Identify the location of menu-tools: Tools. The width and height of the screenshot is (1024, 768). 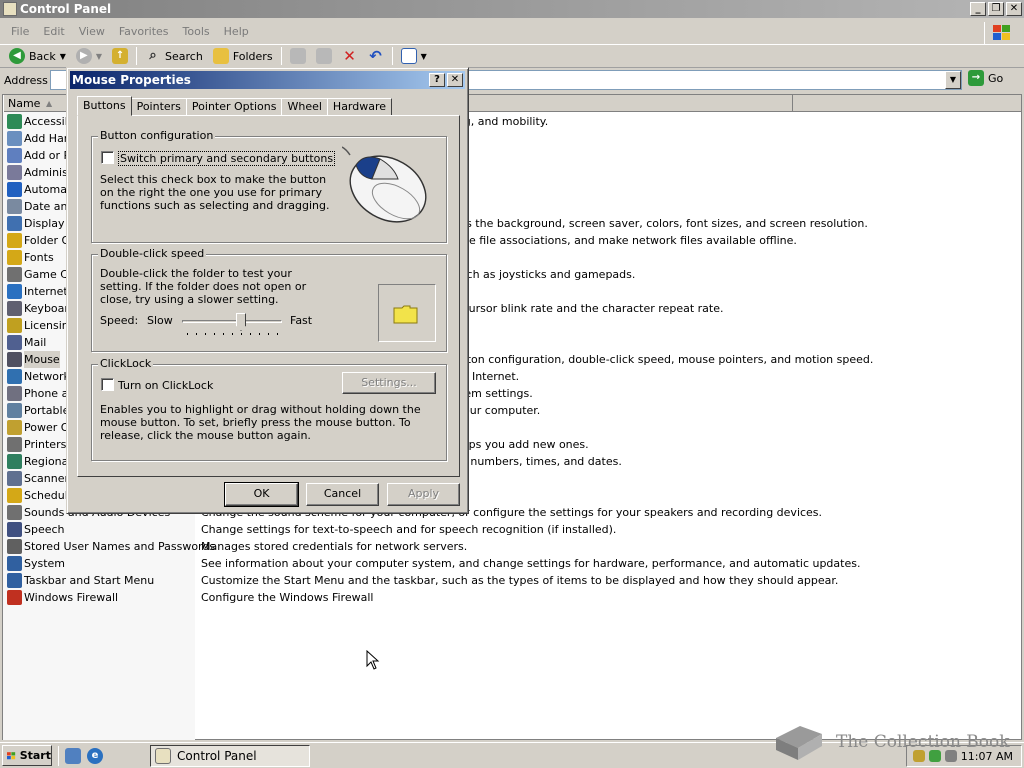
(196, 32).